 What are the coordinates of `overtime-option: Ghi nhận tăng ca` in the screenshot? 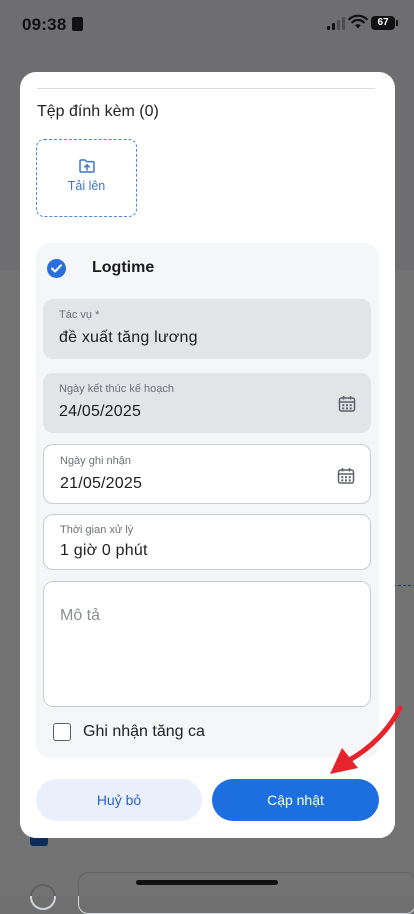 It's located at (153, 733).